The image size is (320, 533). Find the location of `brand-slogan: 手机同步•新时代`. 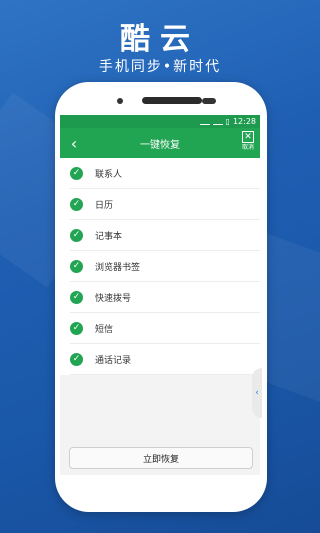

brand-slogan: 手机同步•新时代 is located at coordinates (160, 67).